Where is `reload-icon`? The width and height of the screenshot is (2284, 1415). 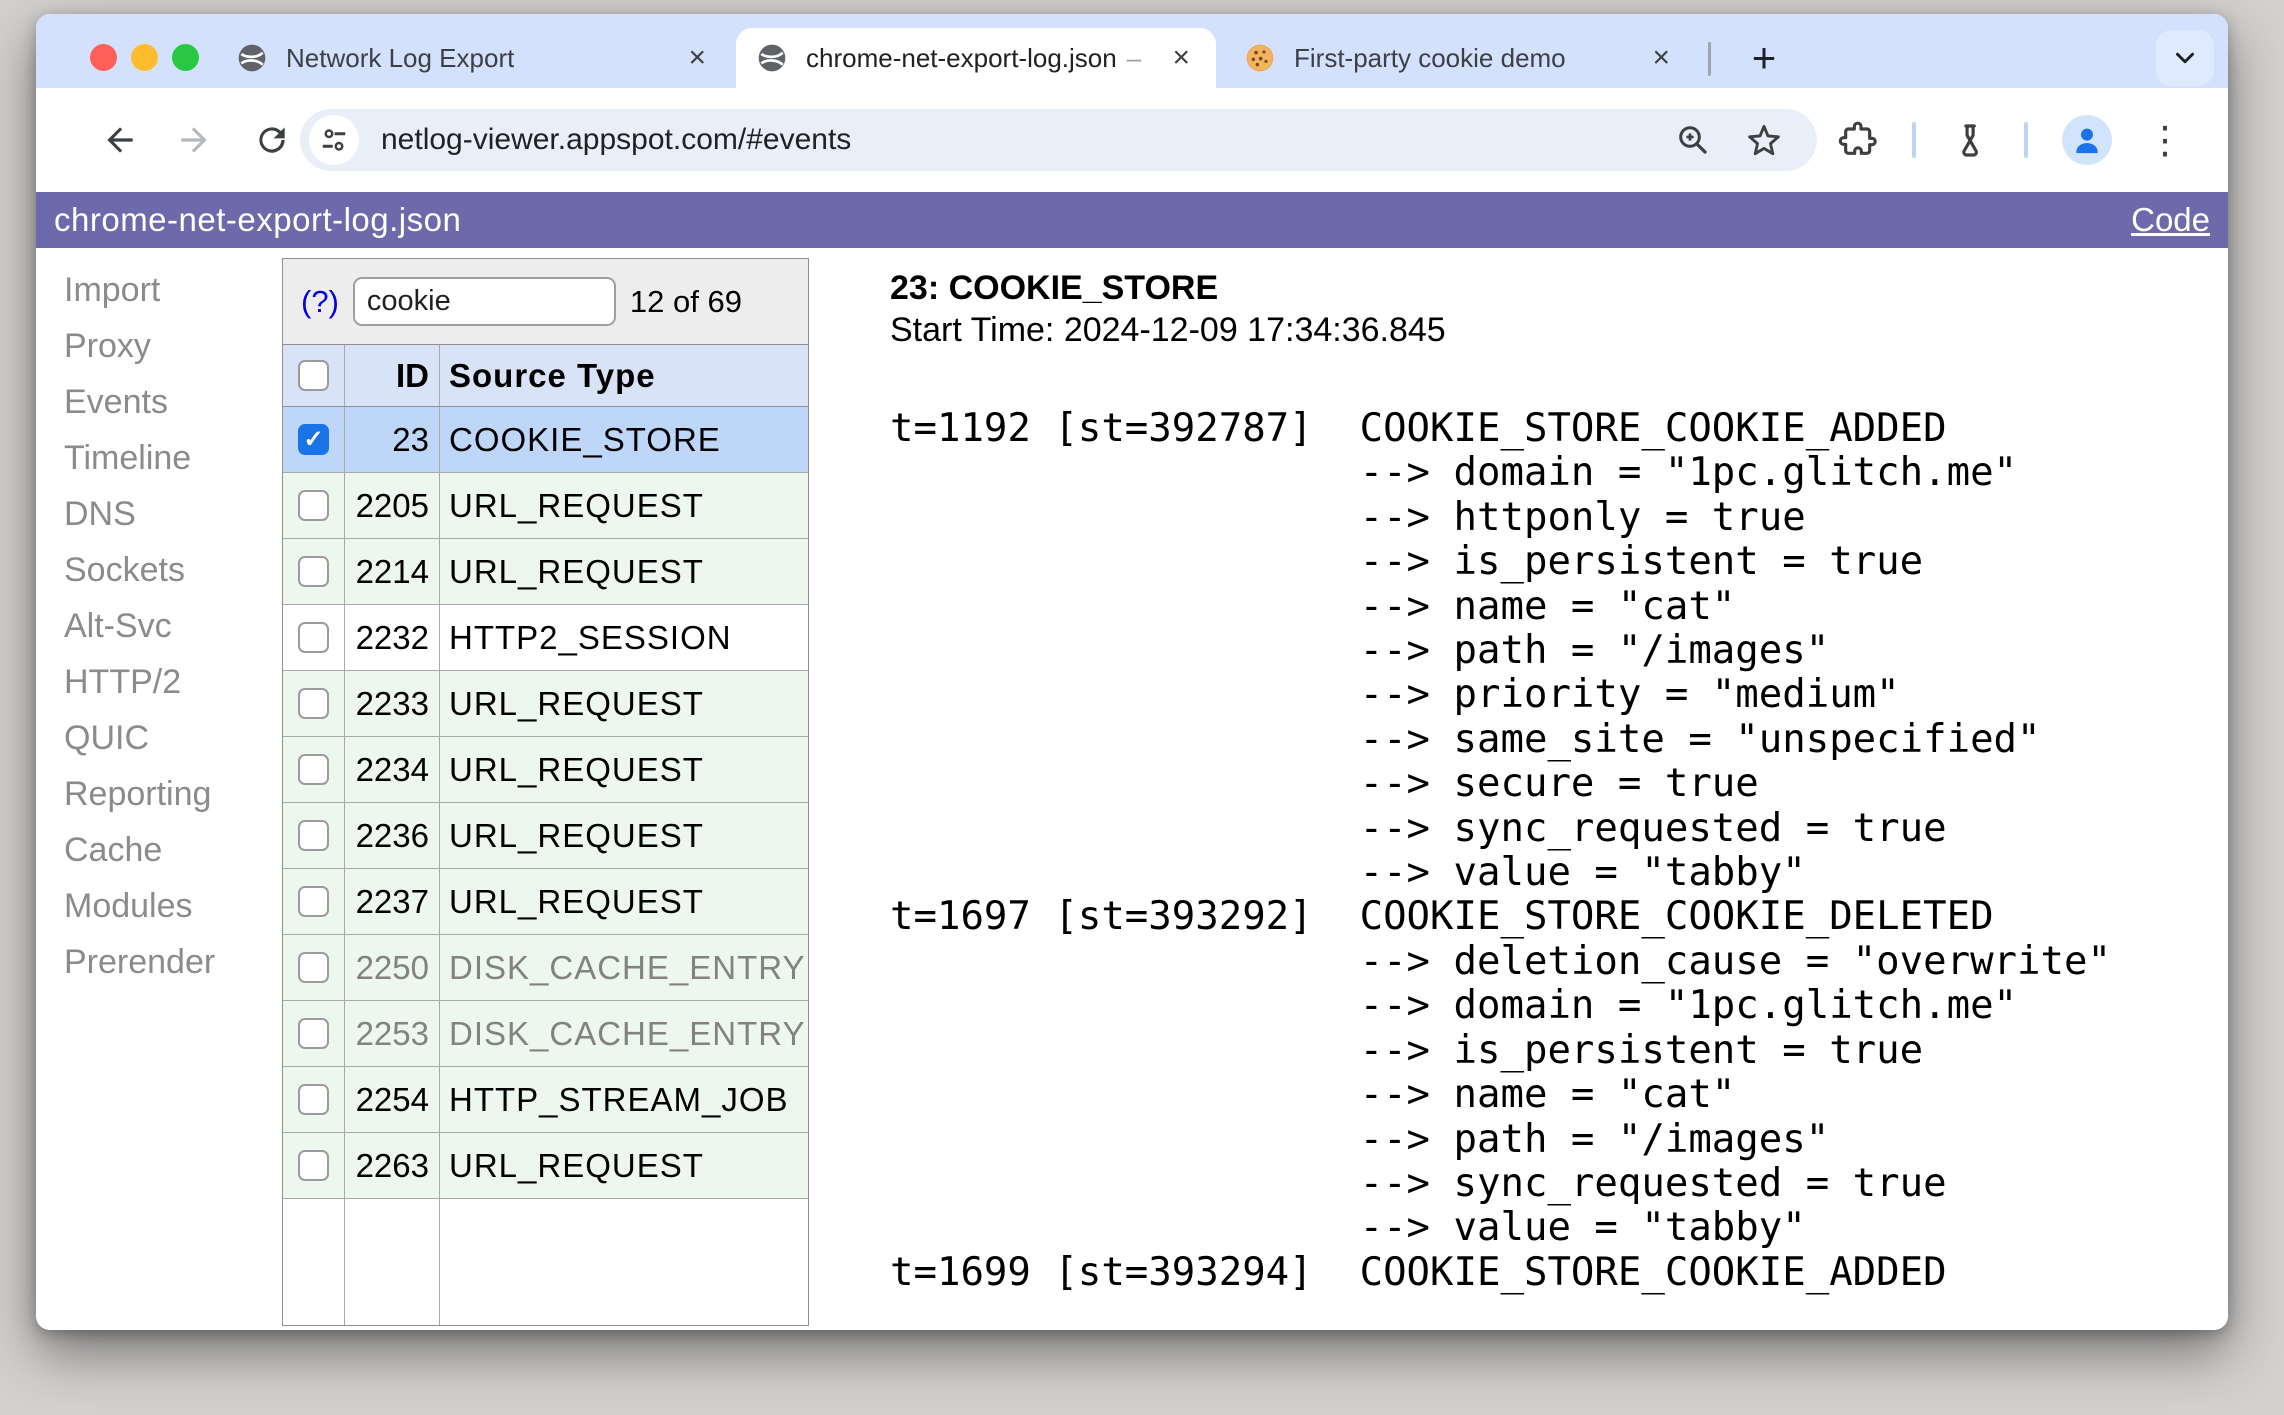 reload-icon is located at coordinates (272, 140).